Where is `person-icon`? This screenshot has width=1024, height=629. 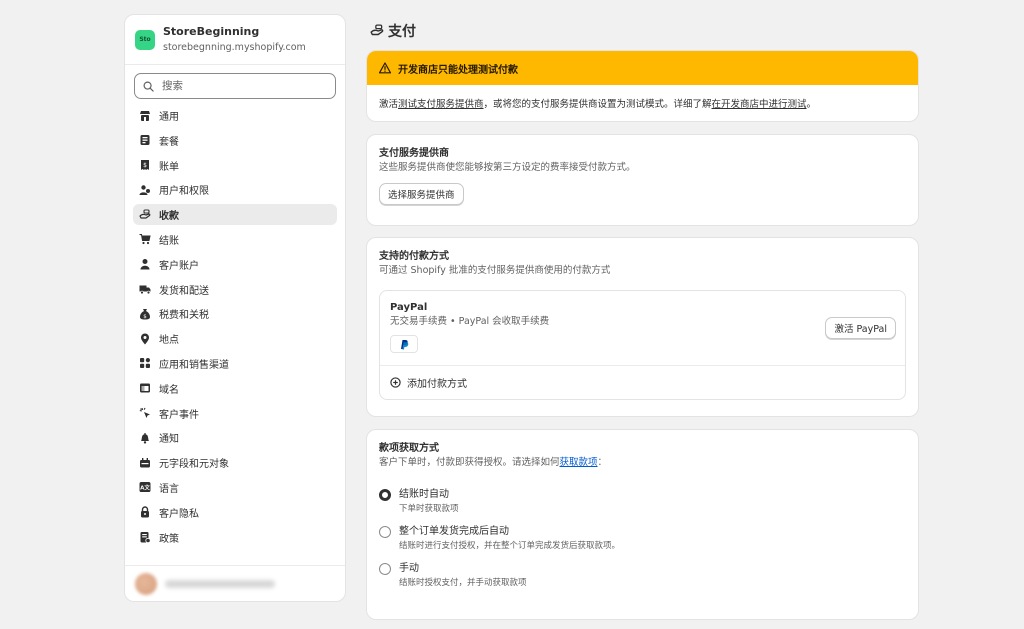
person-icon is located at coordinates (145, 264).